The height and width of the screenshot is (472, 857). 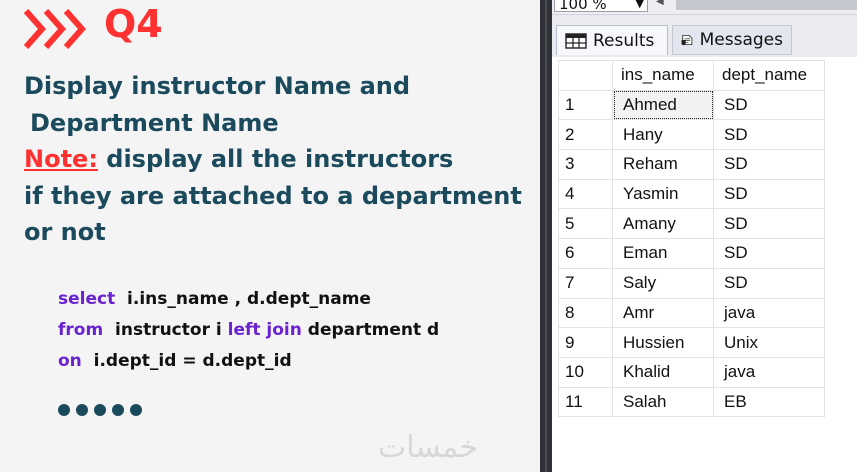 I want to click on zoom-bar: 100 % ▼ ◀, so click(x=704, y=7).